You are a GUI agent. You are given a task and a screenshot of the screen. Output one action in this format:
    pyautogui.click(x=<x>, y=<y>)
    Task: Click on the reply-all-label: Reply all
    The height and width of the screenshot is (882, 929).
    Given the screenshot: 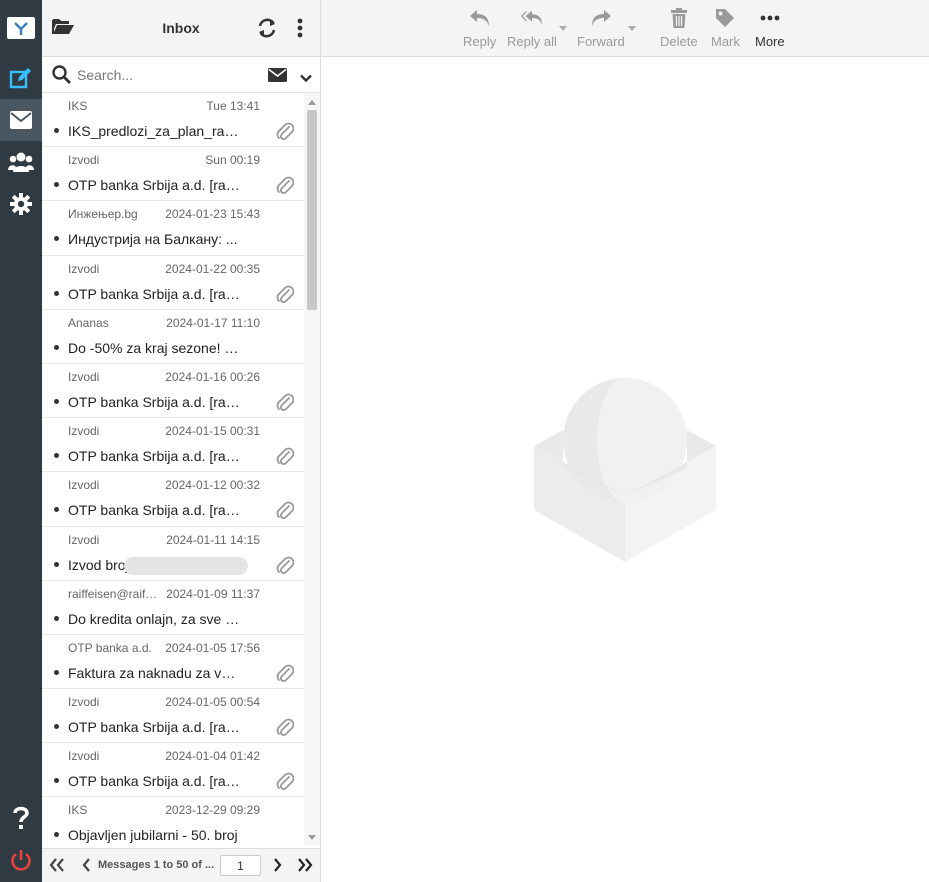 What is the action you would take?
    pyautogui.click(x=532, y=41)
    